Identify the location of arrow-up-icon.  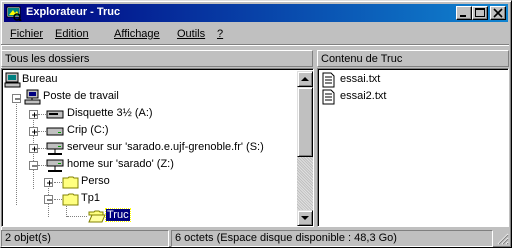
(305, 79).